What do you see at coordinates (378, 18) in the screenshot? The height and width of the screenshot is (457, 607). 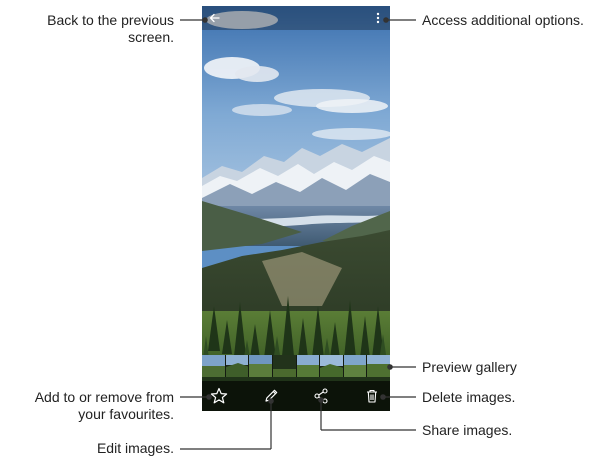 I see `more-options-icon` at bounding box center [378, 18].